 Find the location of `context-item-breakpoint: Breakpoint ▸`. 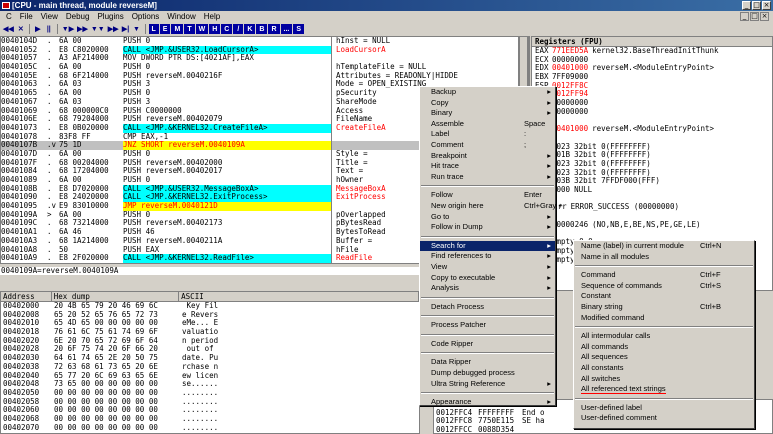

context-item-breakpoint: Breakpoint ▸ is located at coordinates (487, 156).